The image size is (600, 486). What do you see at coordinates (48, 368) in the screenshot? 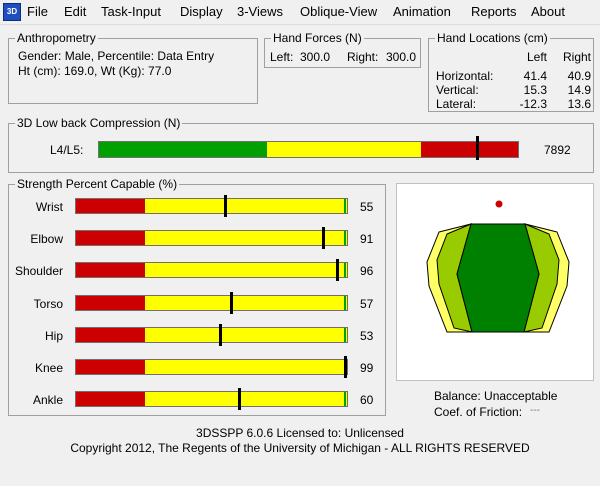
I see `strength-row-label: Knee` at bounding box center [48, 368].